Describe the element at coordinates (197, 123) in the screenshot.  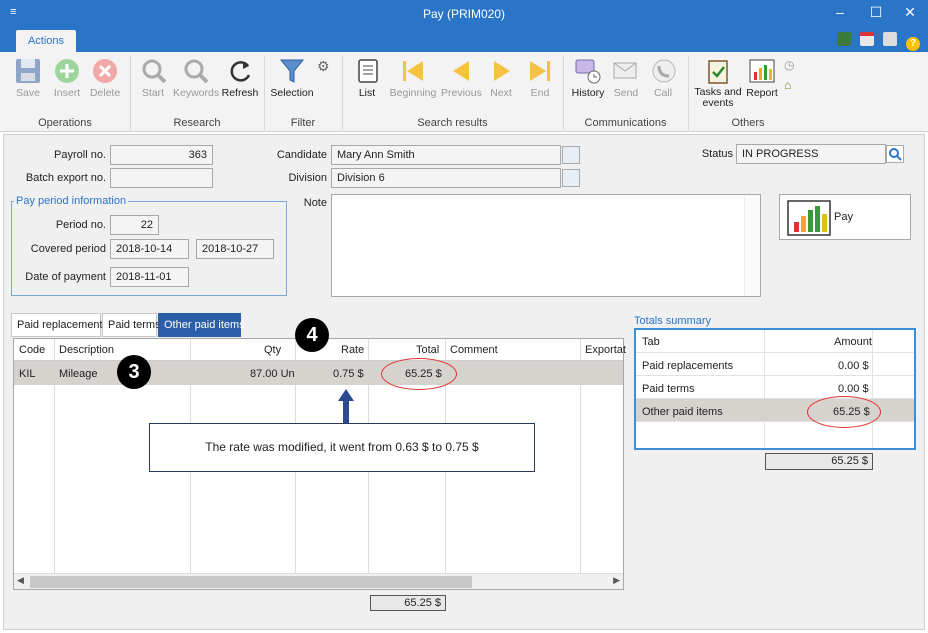
I see `group-research: Research` at that location.